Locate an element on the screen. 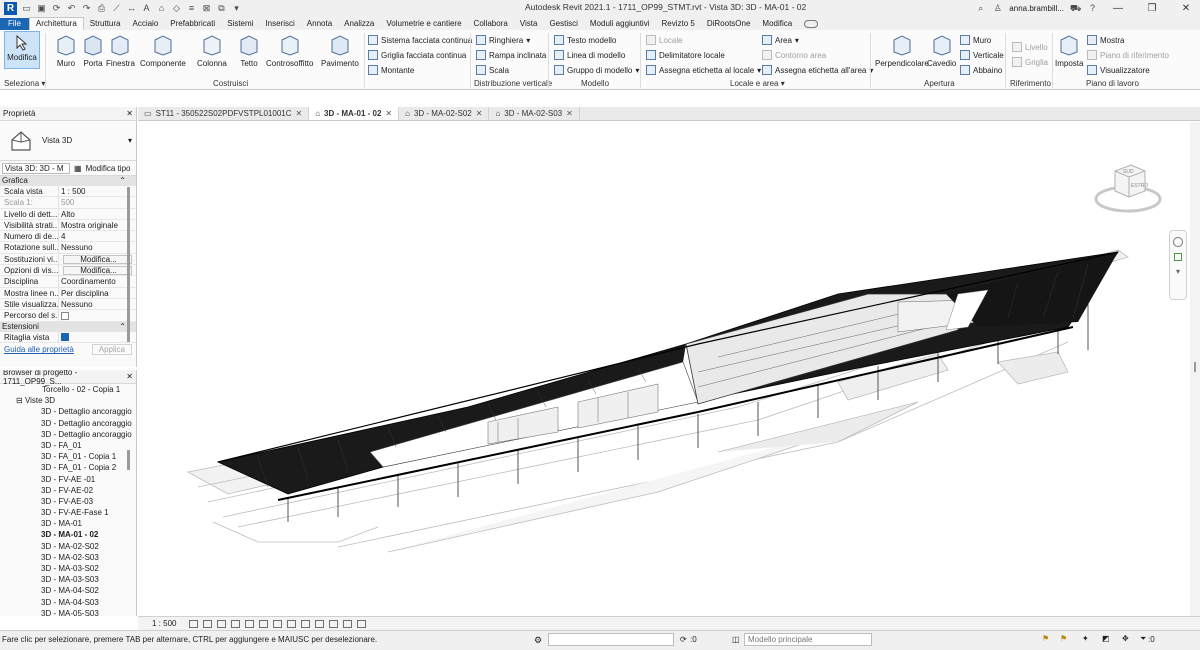 The height and width of the screenshot is (650, 1200). ribbon-tab-moduli-aggiuntivi: Moduli aggiuntivi is located at coordinates (620, 24).